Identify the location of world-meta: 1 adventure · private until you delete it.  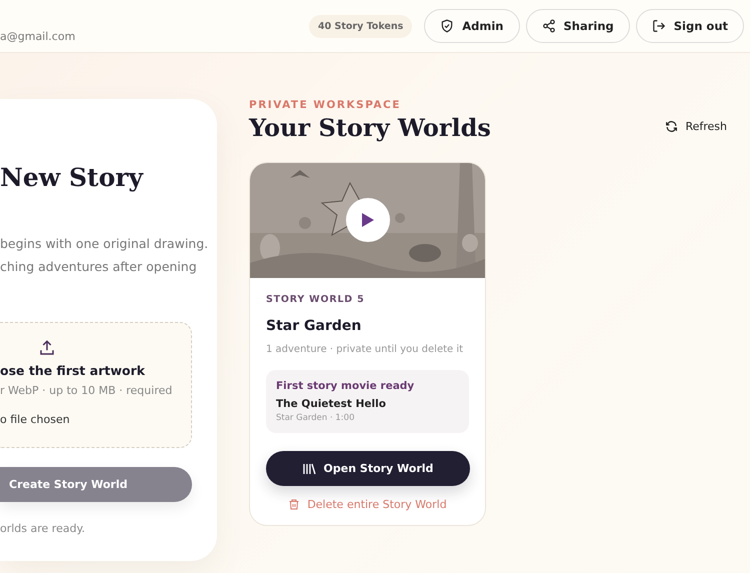
(365, 349).